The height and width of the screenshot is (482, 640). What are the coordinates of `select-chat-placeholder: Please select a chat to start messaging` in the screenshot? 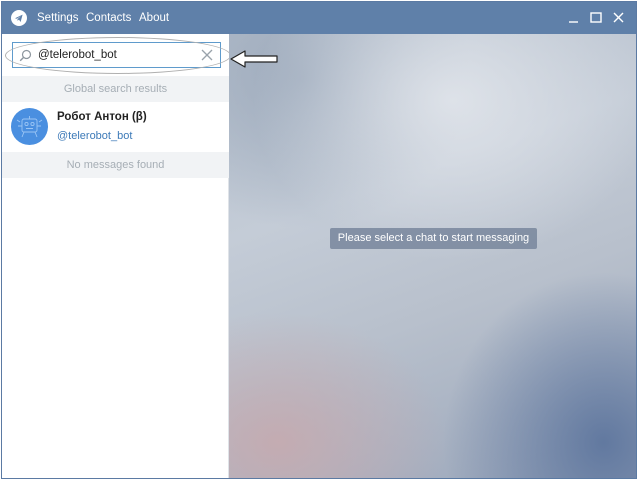 It's located at (433, 238).